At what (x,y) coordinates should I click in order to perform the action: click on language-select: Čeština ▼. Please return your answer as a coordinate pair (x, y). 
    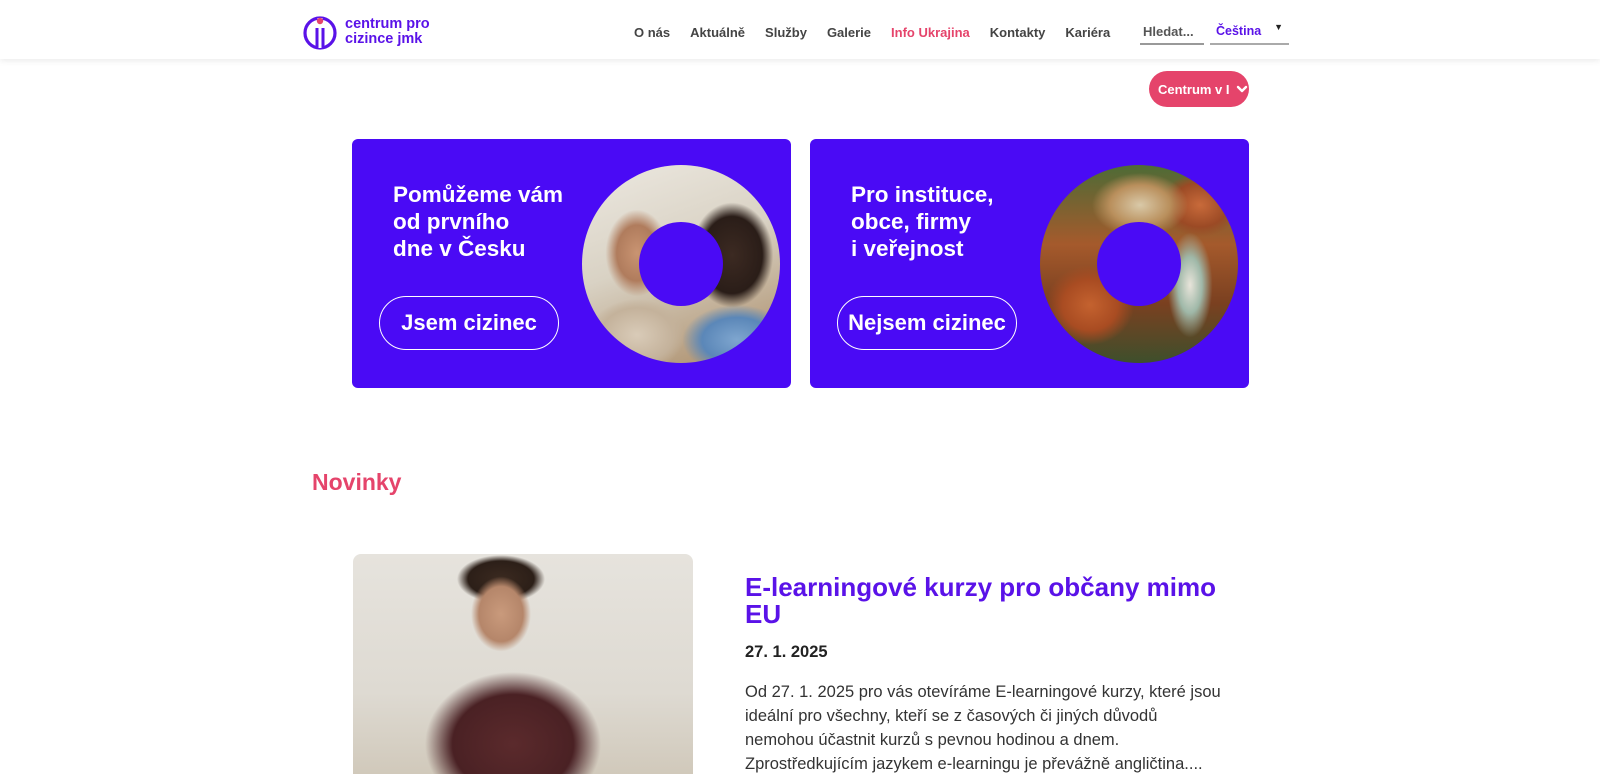
    Looking at the image, I should click on (1249, 33).